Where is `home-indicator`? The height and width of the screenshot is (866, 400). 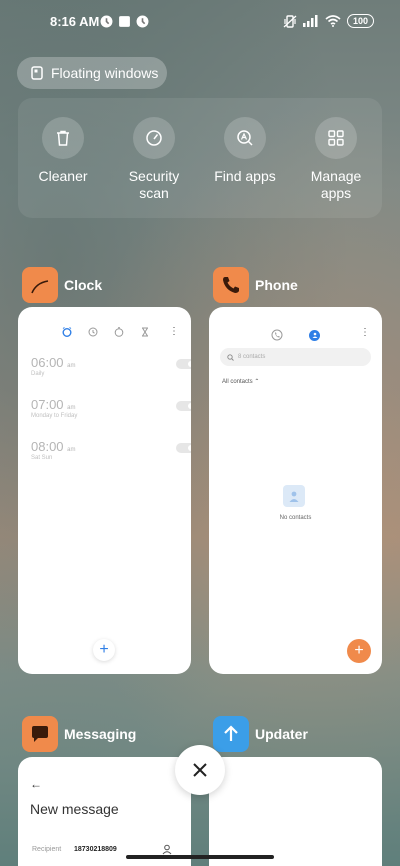
home-indicator is located at coordinates (200, 857).